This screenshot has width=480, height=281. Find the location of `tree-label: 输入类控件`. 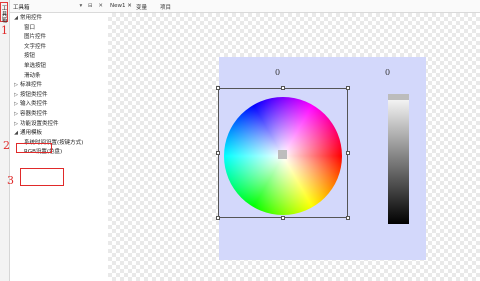

tree-label: 输入类控件 is located at coordinates (34, 104).